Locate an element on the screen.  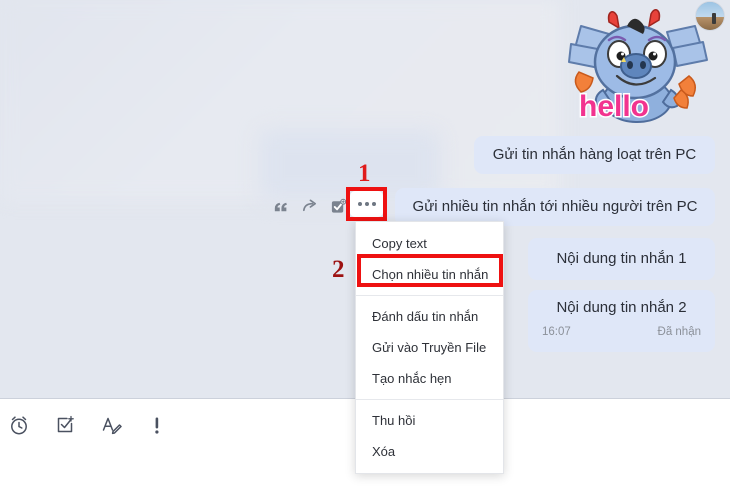
menu-item-copy-text: Copy text is located at coordinates (429, 243).